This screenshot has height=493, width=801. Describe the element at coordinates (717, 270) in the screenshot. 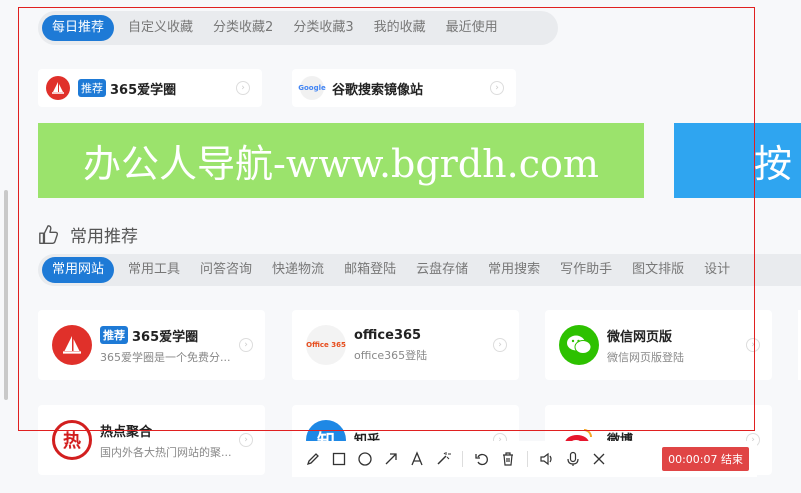

I see `tab-design: 设计` at that location.